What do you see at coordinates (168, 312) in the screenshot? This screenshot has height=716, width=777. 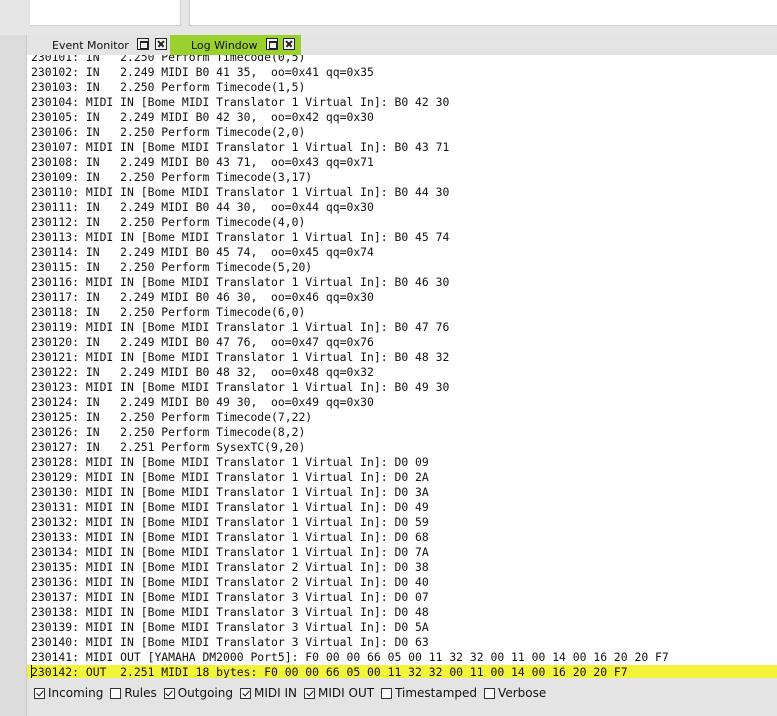 I see `log-line: 230118: IN 2.250 Perform Timecode(6,0)` at bounding box center [168, 312].